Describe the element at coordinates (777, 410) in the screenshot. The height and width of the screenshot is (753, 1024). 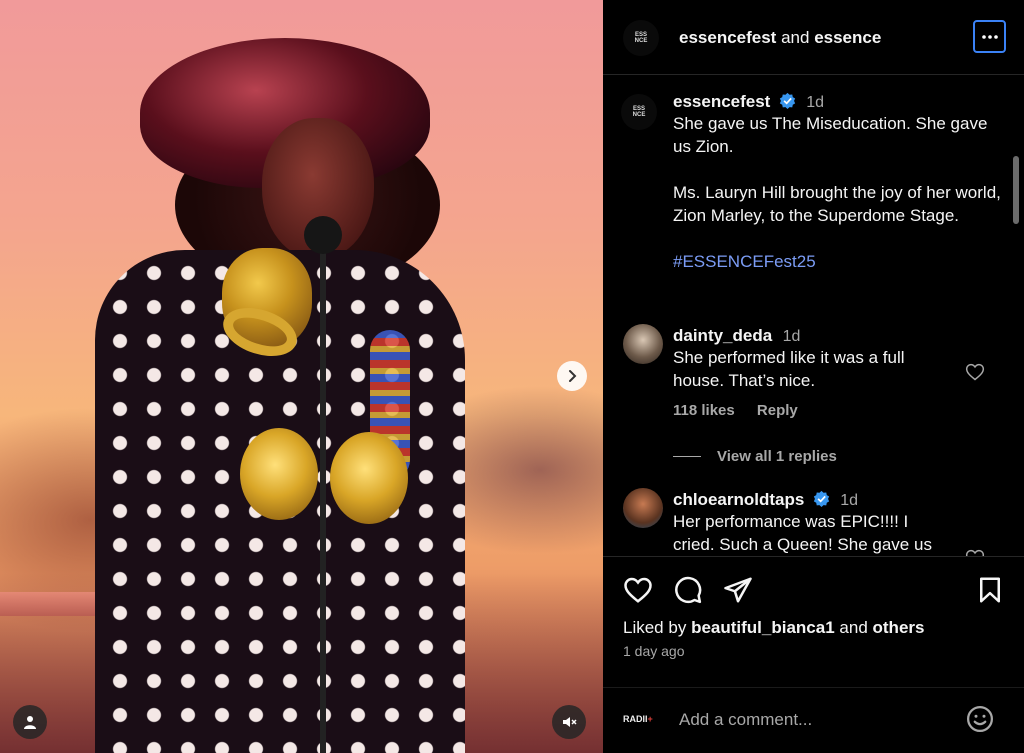
I see `comment-reply-button: Reply` at that location.